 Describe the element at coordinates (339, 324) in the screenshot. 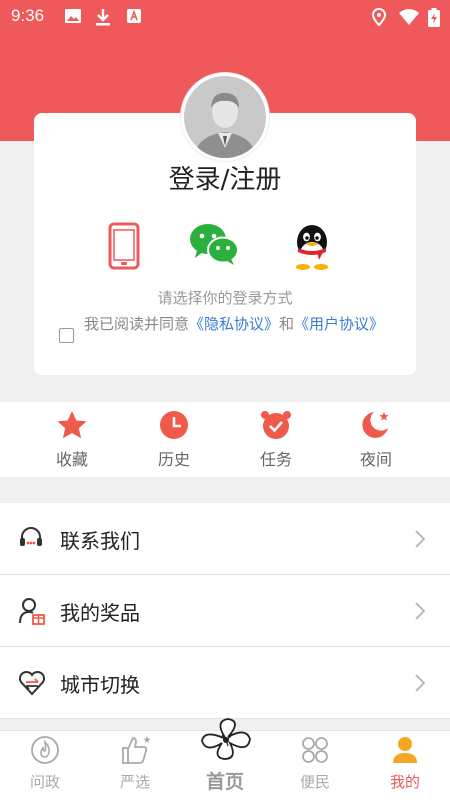

I see `user-agreement-link: 《用户协议》` at that location.